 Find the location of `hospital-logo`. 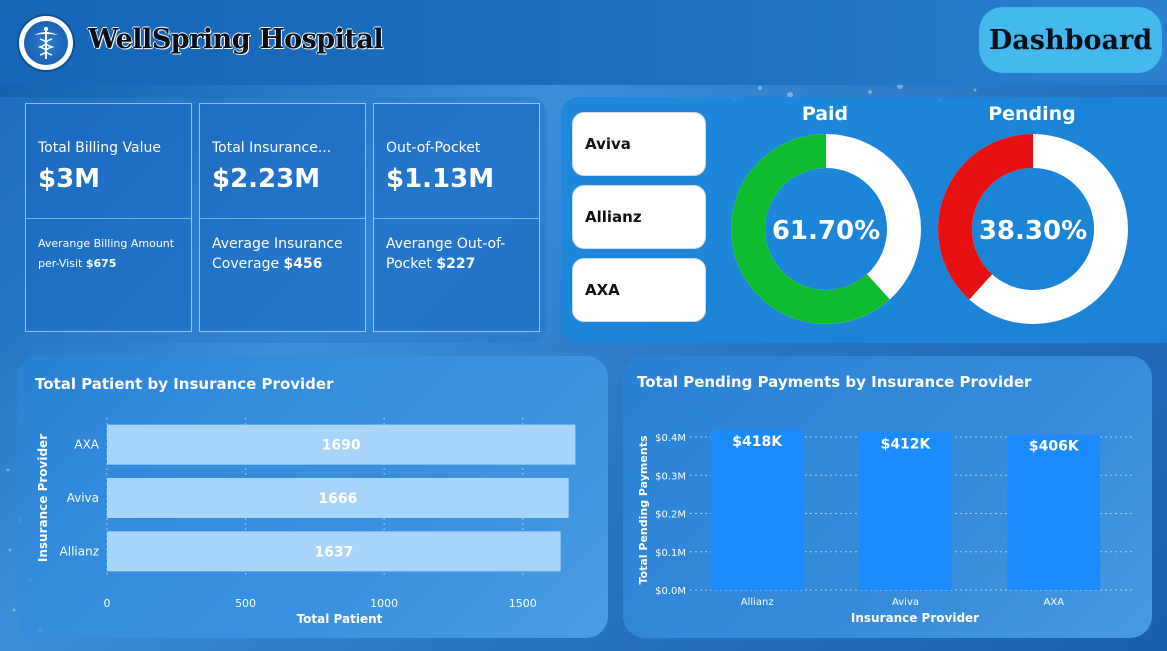

hospital-logo is located at coordinates (46, 43).